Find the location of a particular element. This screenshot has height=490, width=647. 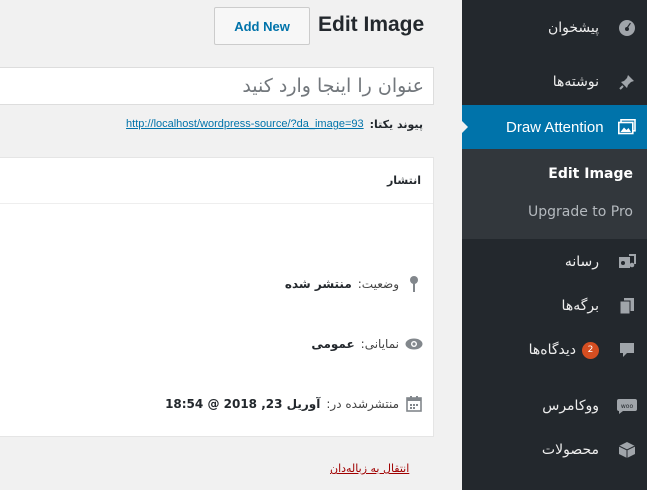

add-new-button: Add New is located at coordinates (262, 26).